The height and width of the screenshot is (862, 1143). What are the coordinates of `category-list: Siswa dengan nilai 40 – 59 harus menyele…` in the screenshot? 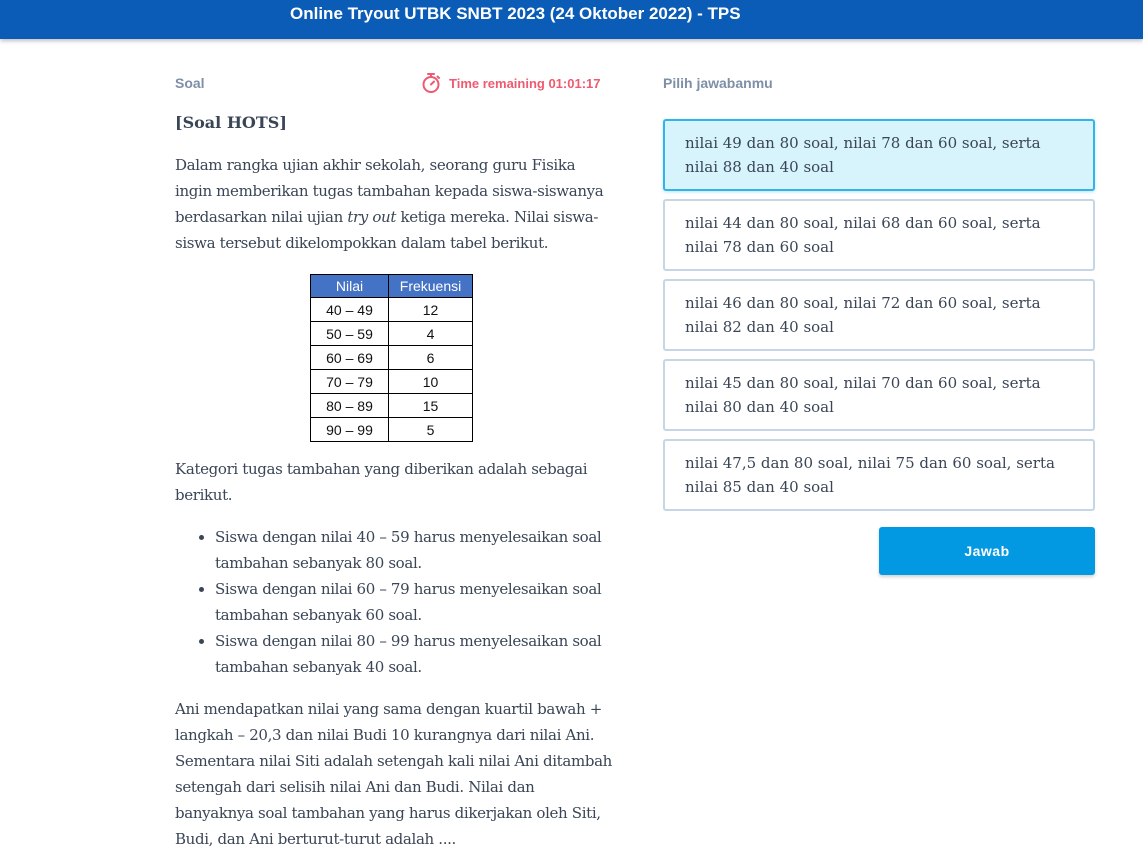 It's located at (407, 602).